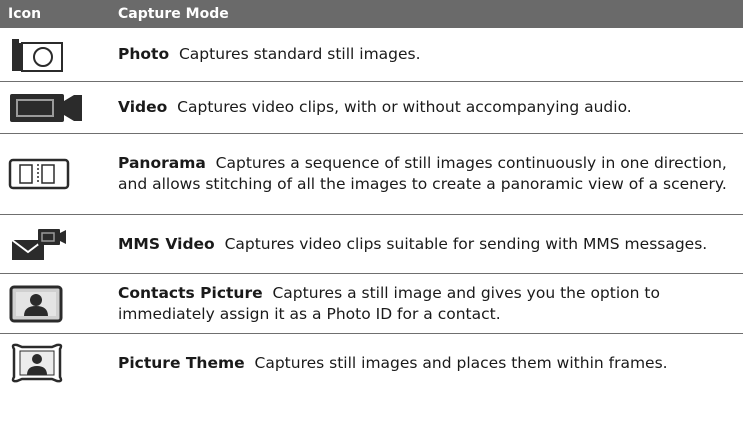  Describe the element at coordinates (37, 55) in the screenshot. I see `photo-camera-icon` at that location.